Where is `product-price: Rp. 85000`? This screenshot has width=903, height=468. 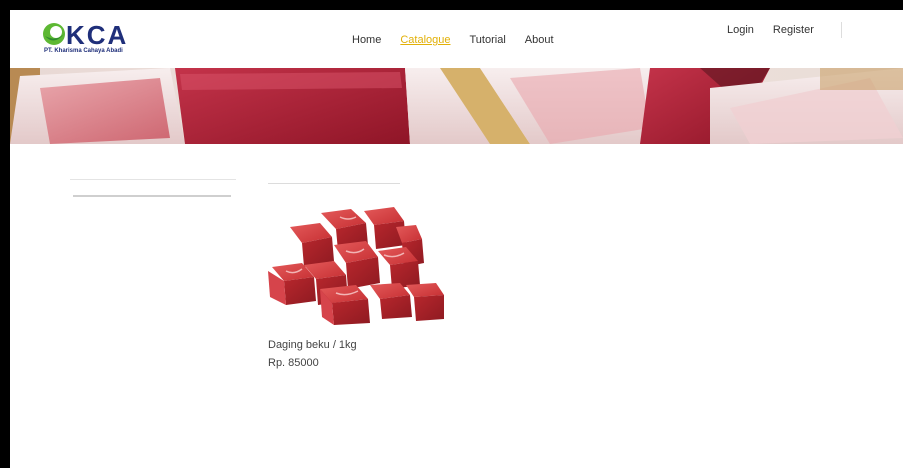 product-price: Rp. 85000 is located at coordinates (293, 363).